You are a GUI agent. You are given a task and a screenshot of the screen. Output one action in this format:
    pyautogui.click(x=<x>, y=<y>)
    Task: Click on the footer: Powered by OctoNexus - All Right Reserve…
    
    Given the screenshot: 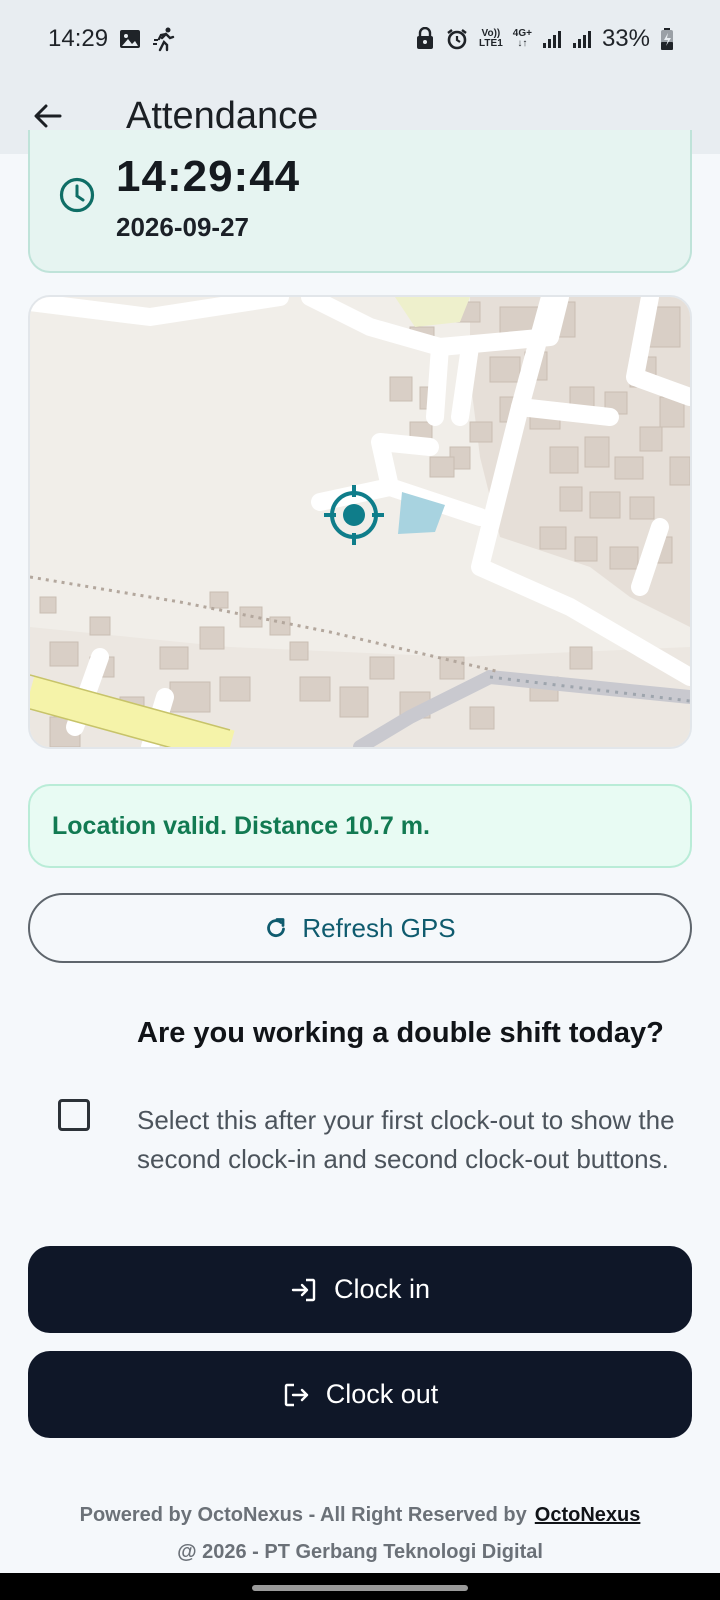 What is the action you would take?
    pyautogui.click(x=360, y=1534)
    